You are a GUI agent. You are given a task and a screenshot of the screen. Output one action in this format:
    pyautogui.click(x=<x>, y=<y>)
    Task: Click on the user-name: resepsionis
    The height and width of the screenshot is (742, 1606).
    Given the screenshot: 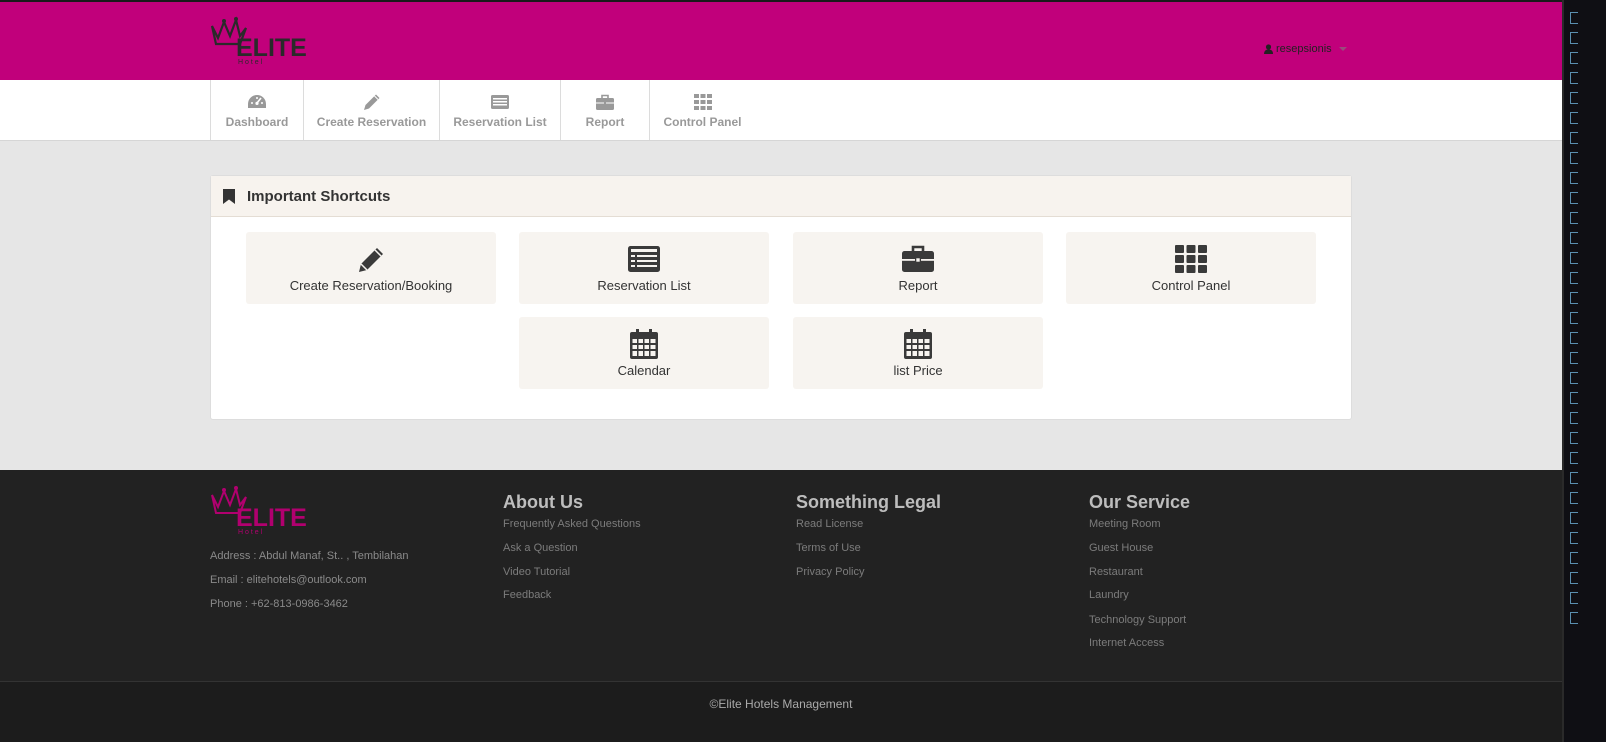 What is the action you would take?
    pyautogui.click(x=1304, y=49)
    